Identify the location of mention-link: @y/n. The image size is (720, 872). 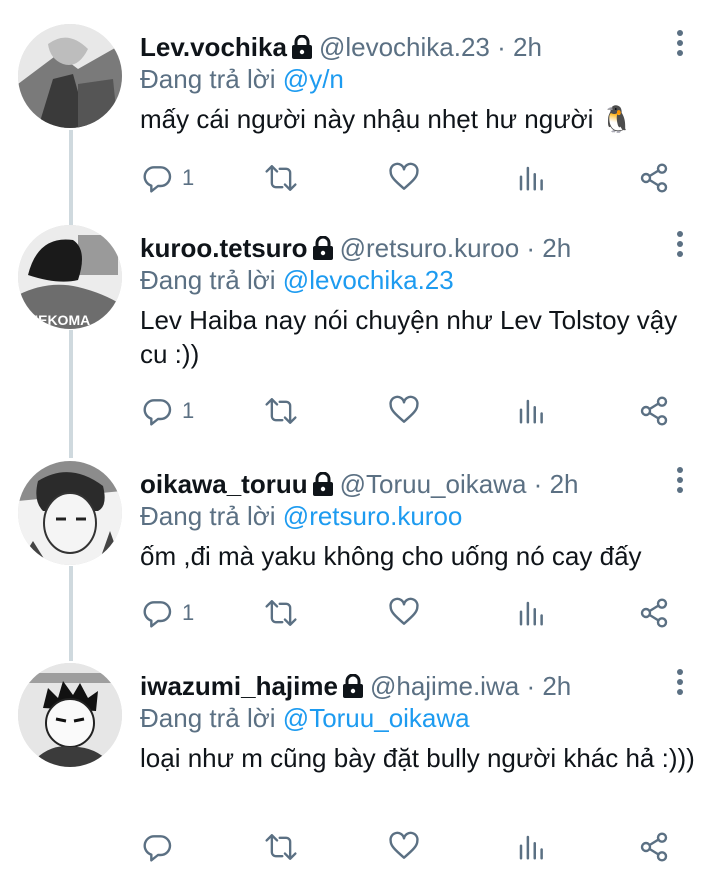
(313, 79).